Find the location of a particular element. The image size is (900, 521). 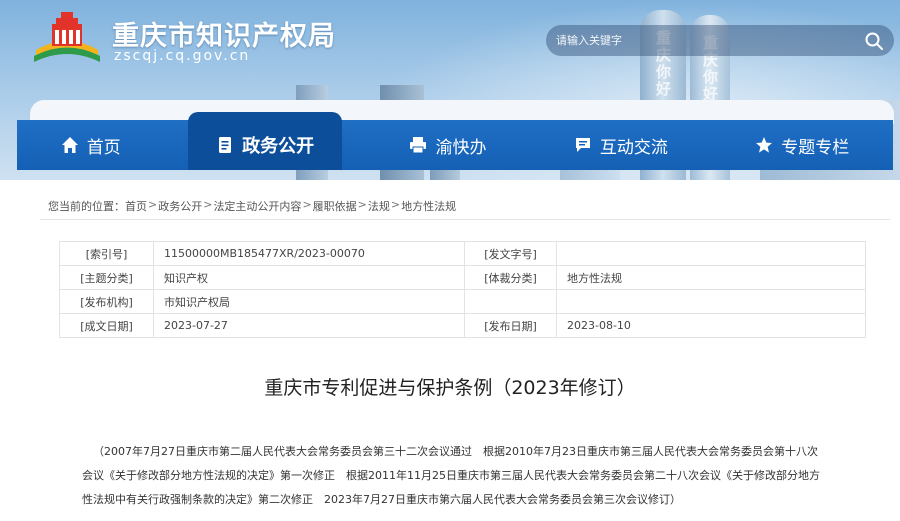

nav-item-home: 首页 is located at coordinates (91, 145).